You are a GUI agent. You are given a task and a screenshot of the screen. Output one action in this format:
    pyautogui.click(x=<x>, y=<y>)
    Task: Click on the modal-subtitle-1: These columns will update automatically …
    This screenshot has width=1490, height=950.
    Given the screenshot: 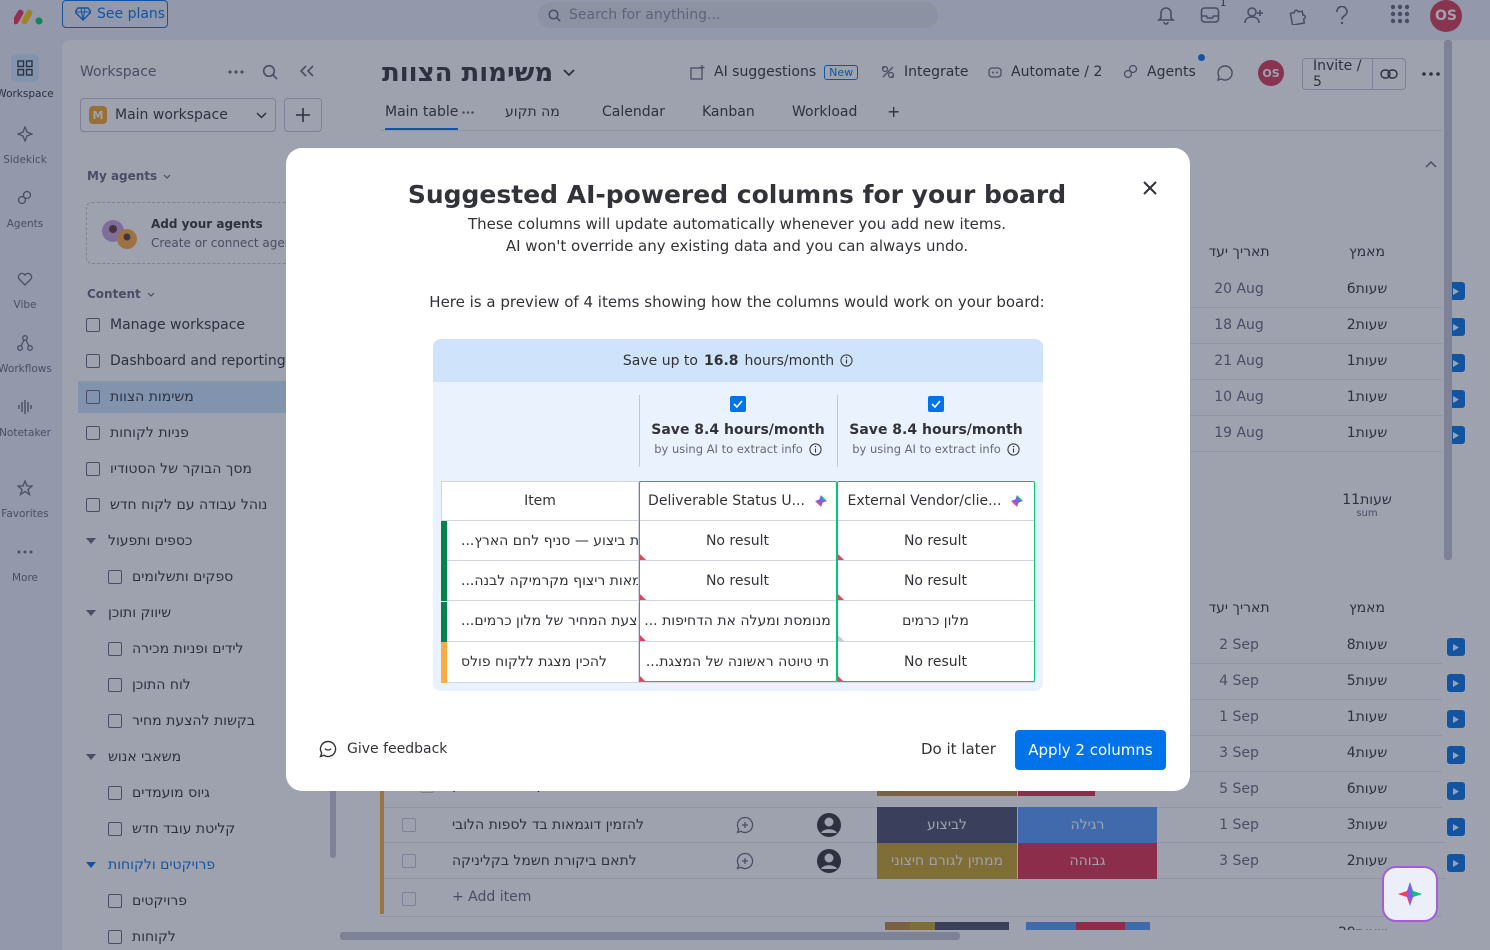 What is the action you would take?
    pyautogui.click(x=737, y=224)
    